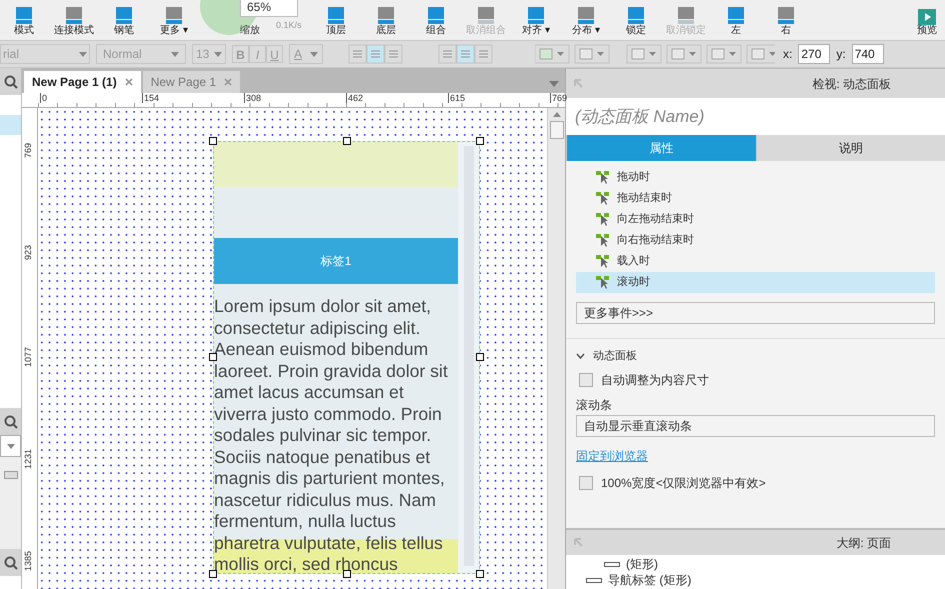 The width and height of the screenshot is (945, 589). What do you see at coordinates (863, 543) in the screenshot?
I see `panel-title: 大纲: 页面` at bounding box center [863, 543].